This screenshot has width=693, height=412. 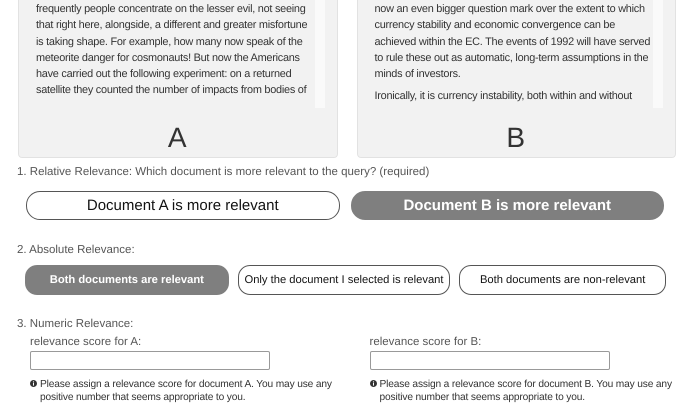 I want to click on question-label: 1. Relative Relevance: Which document is more relevant to the query? (required), so click(x=223, y=172).